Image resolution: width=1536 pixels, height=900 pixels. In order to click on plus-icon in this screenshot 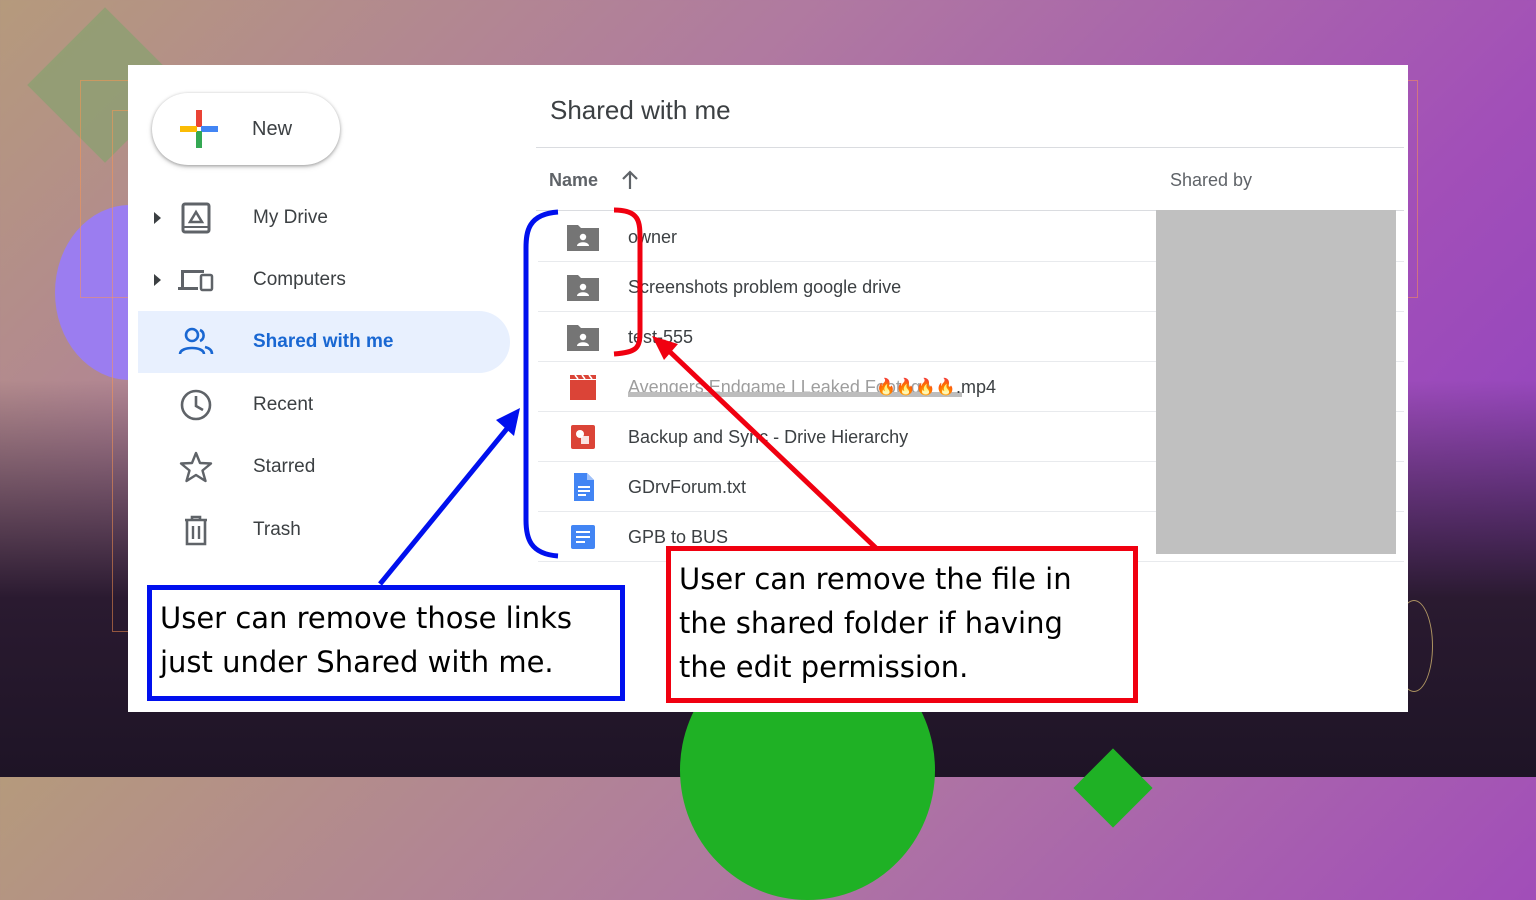, I will do `click(199, 129)`.